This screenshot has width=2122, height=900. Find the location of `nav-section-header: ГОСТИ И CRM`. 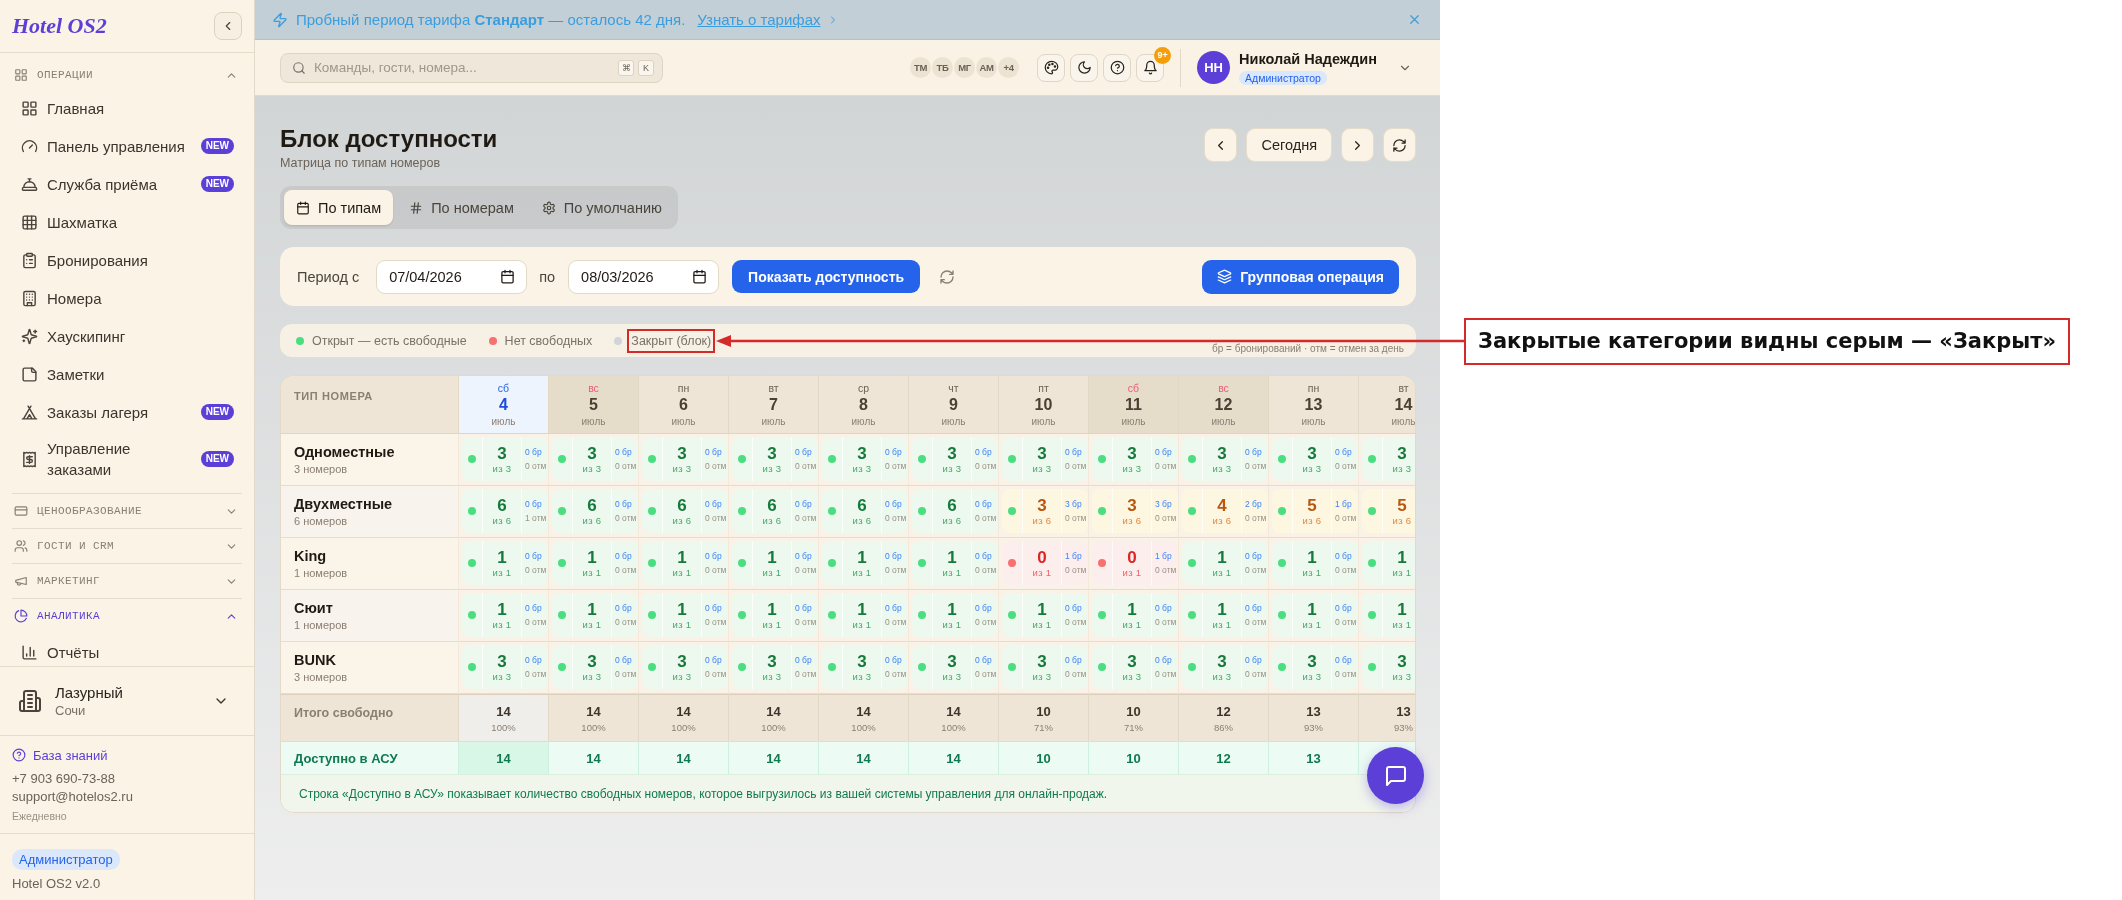

nav-section-header: ГОСТИ И CRM is located at coordinates (127, 546).